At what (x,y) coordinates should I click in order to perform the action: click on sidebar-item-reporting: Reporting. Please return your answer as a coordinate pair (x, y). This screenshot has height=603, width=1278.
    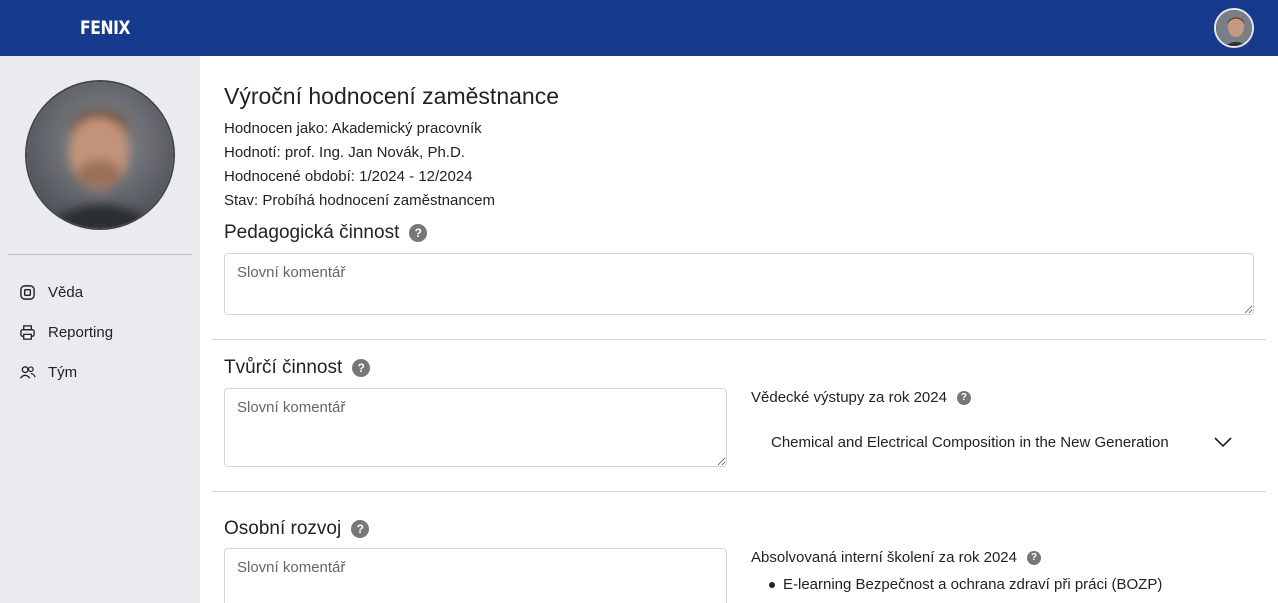
    Looking at the image, I should click on (66, 332).